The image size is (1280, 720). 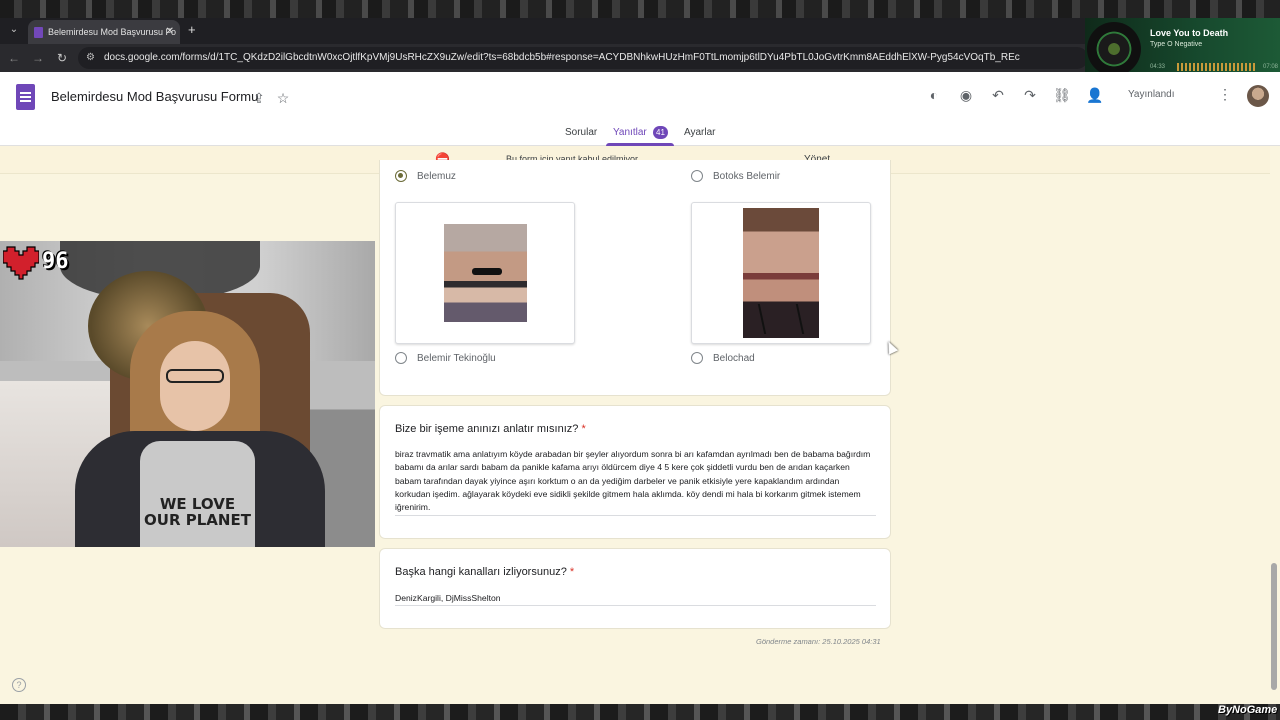 I want to click on answer-text-q2: DenizKargili, DjMissShelton, so click(x=448, y=598).